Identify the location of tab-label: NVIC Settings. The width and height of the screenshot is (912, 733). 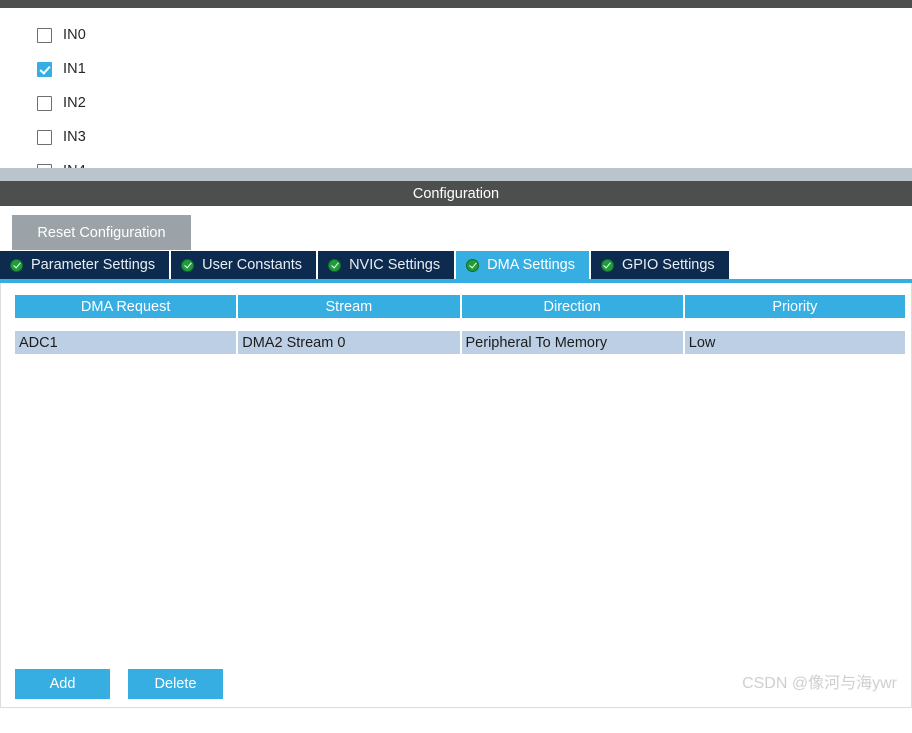
(395, 265).